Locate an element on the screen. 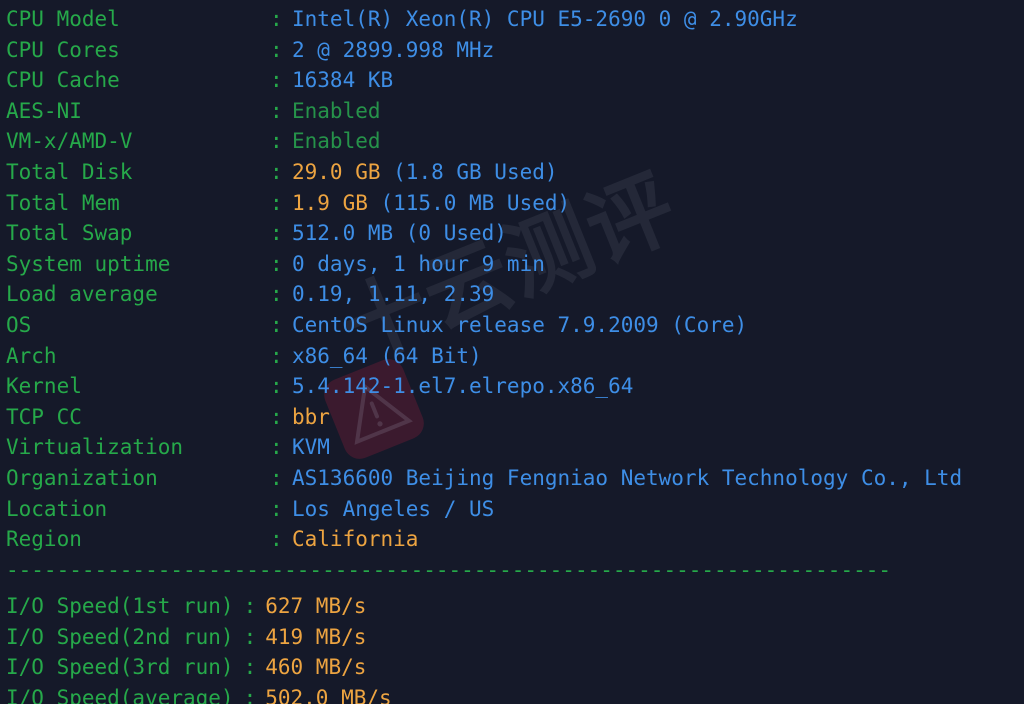 The image size is (1024, 704). info-row-label: CPU Cores is located at coordinates (63, 49).